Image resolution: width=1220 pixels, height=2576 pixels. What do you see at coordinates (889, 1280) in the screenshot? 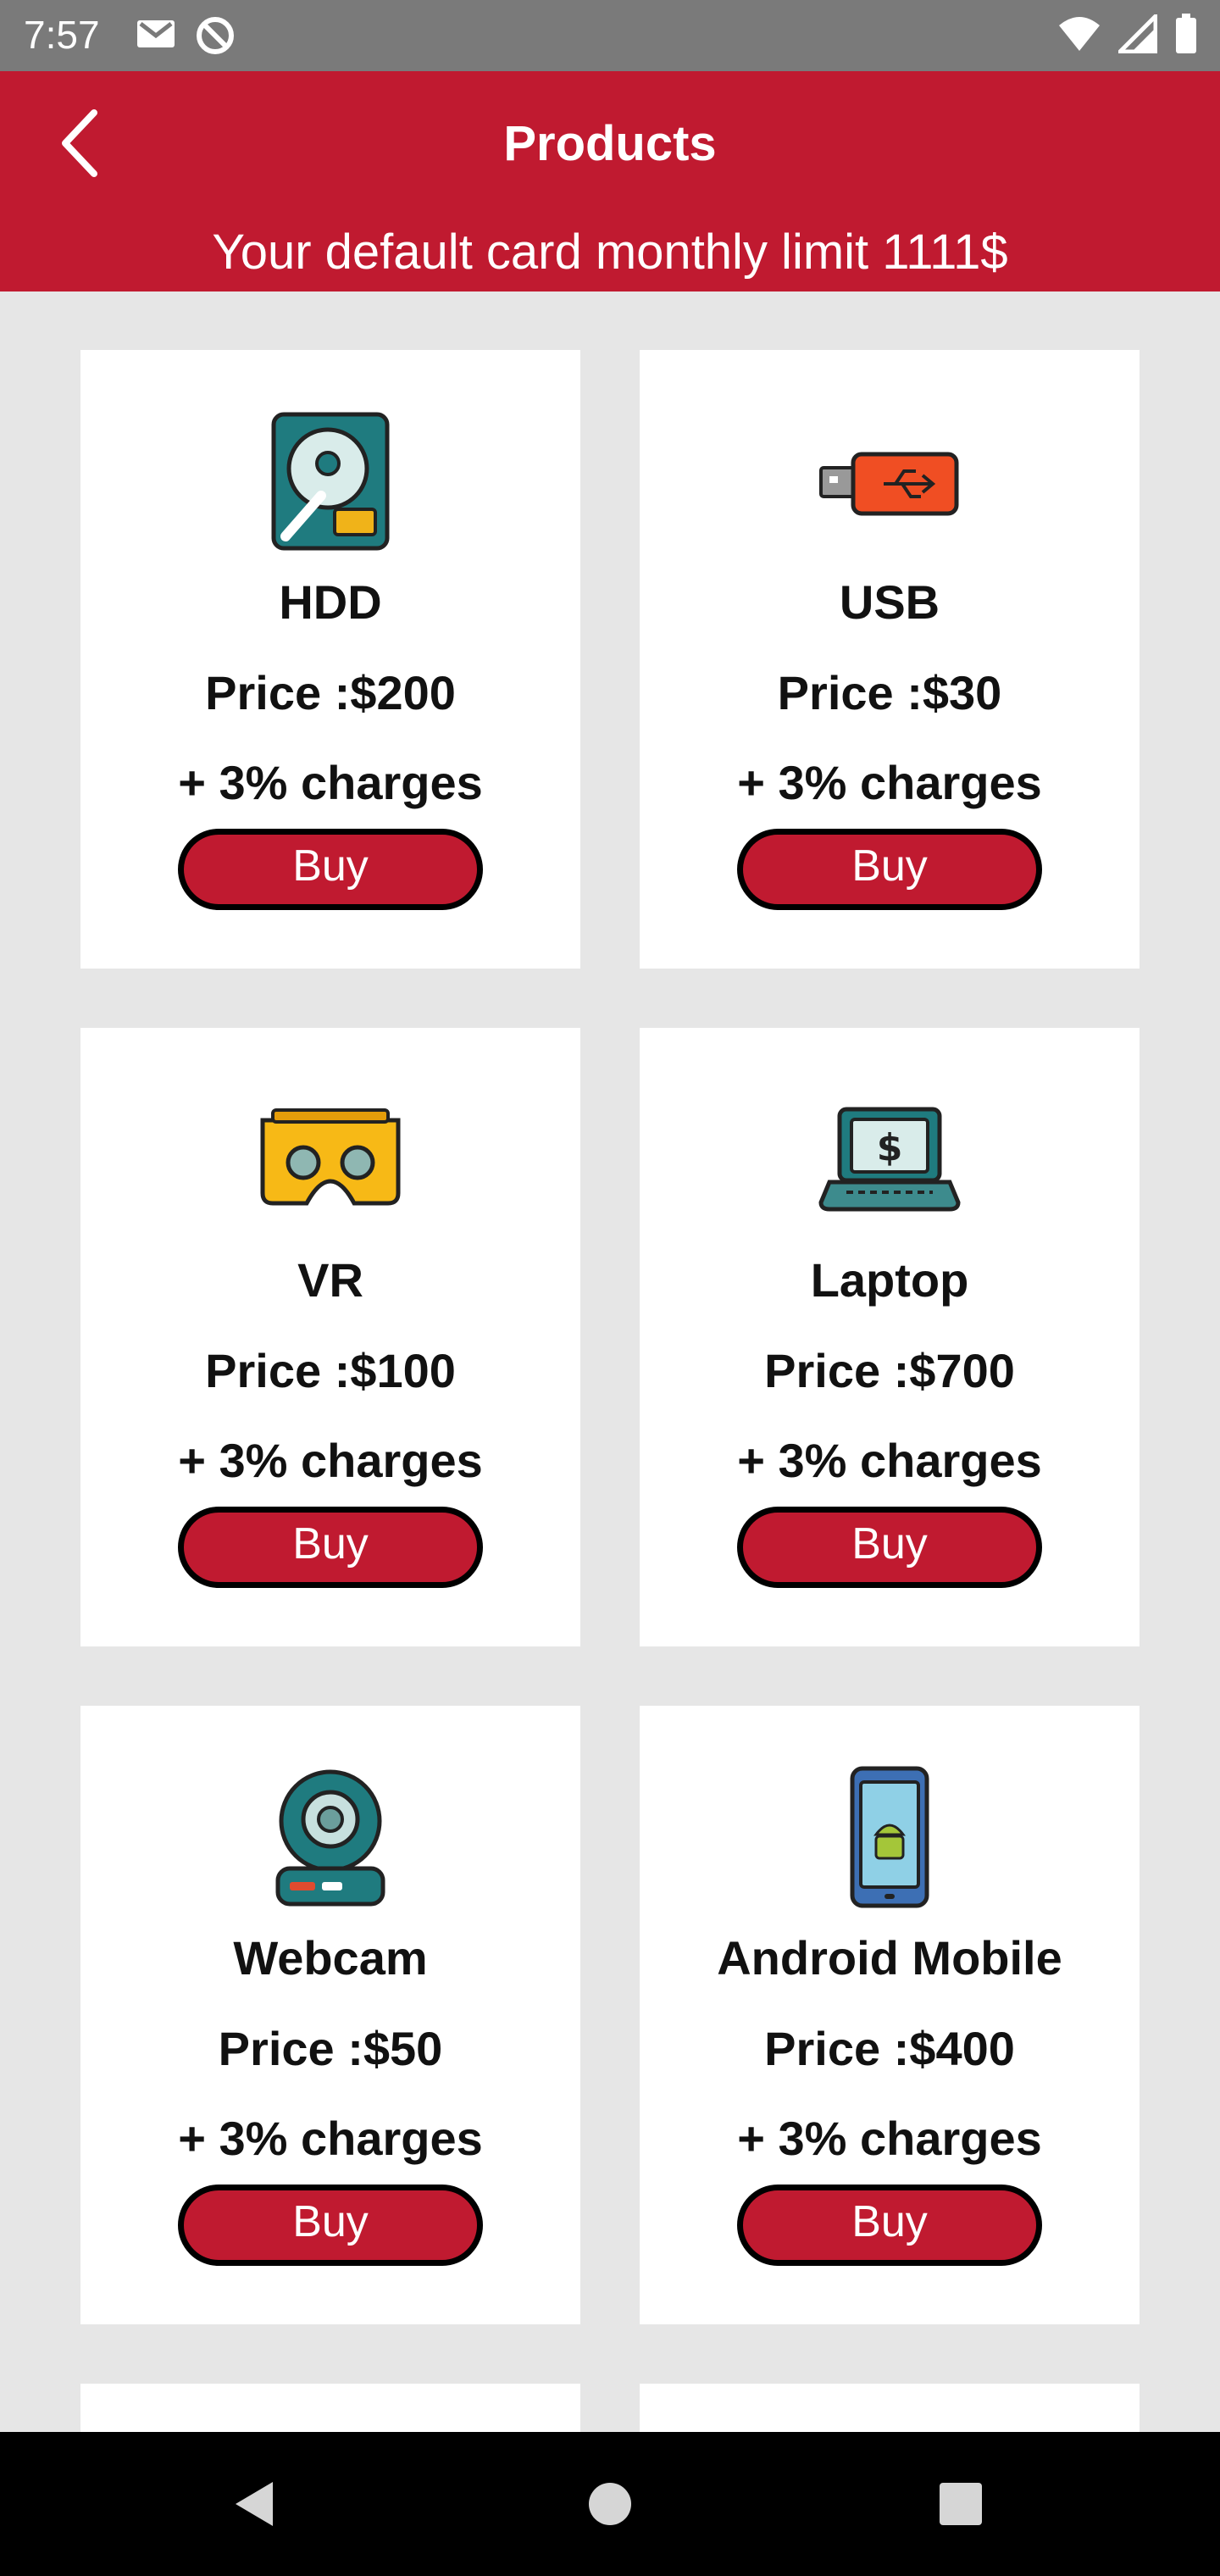
I see `product-name: Laptop` at bounding box center [889, 1280].